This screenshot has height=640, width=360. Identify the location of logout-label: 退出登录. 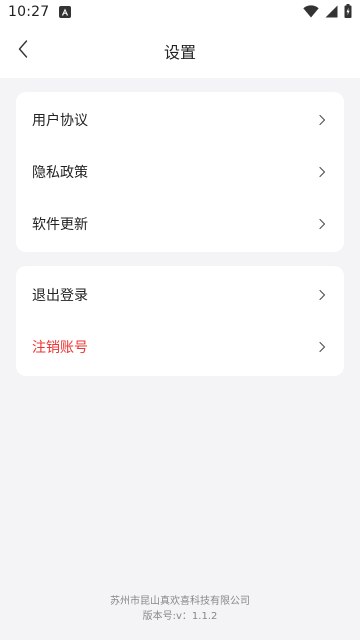
(60, 296).